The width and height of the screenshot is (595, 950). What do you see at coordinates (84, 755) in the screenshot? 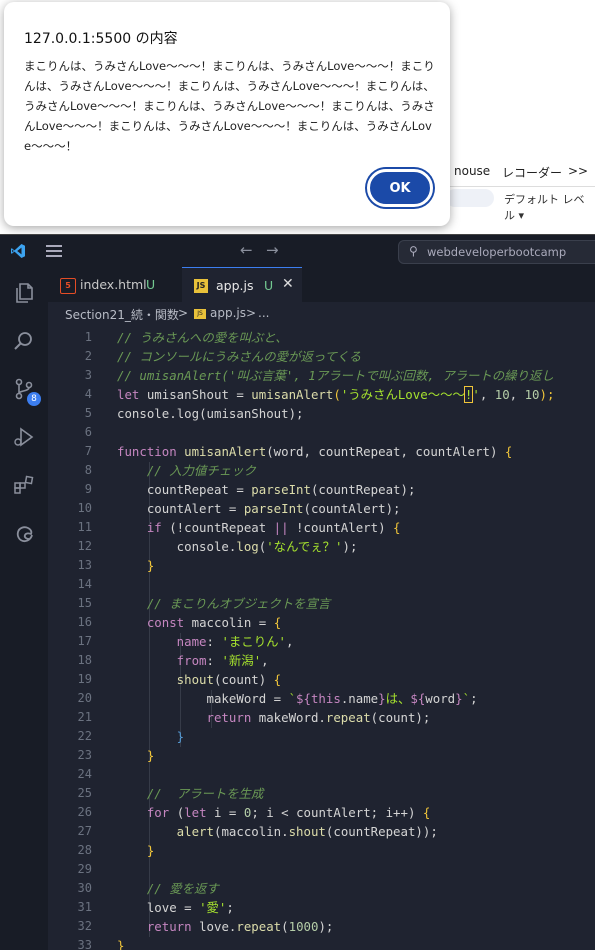
I see `line-number: 23` at bounding box center [84, 755].